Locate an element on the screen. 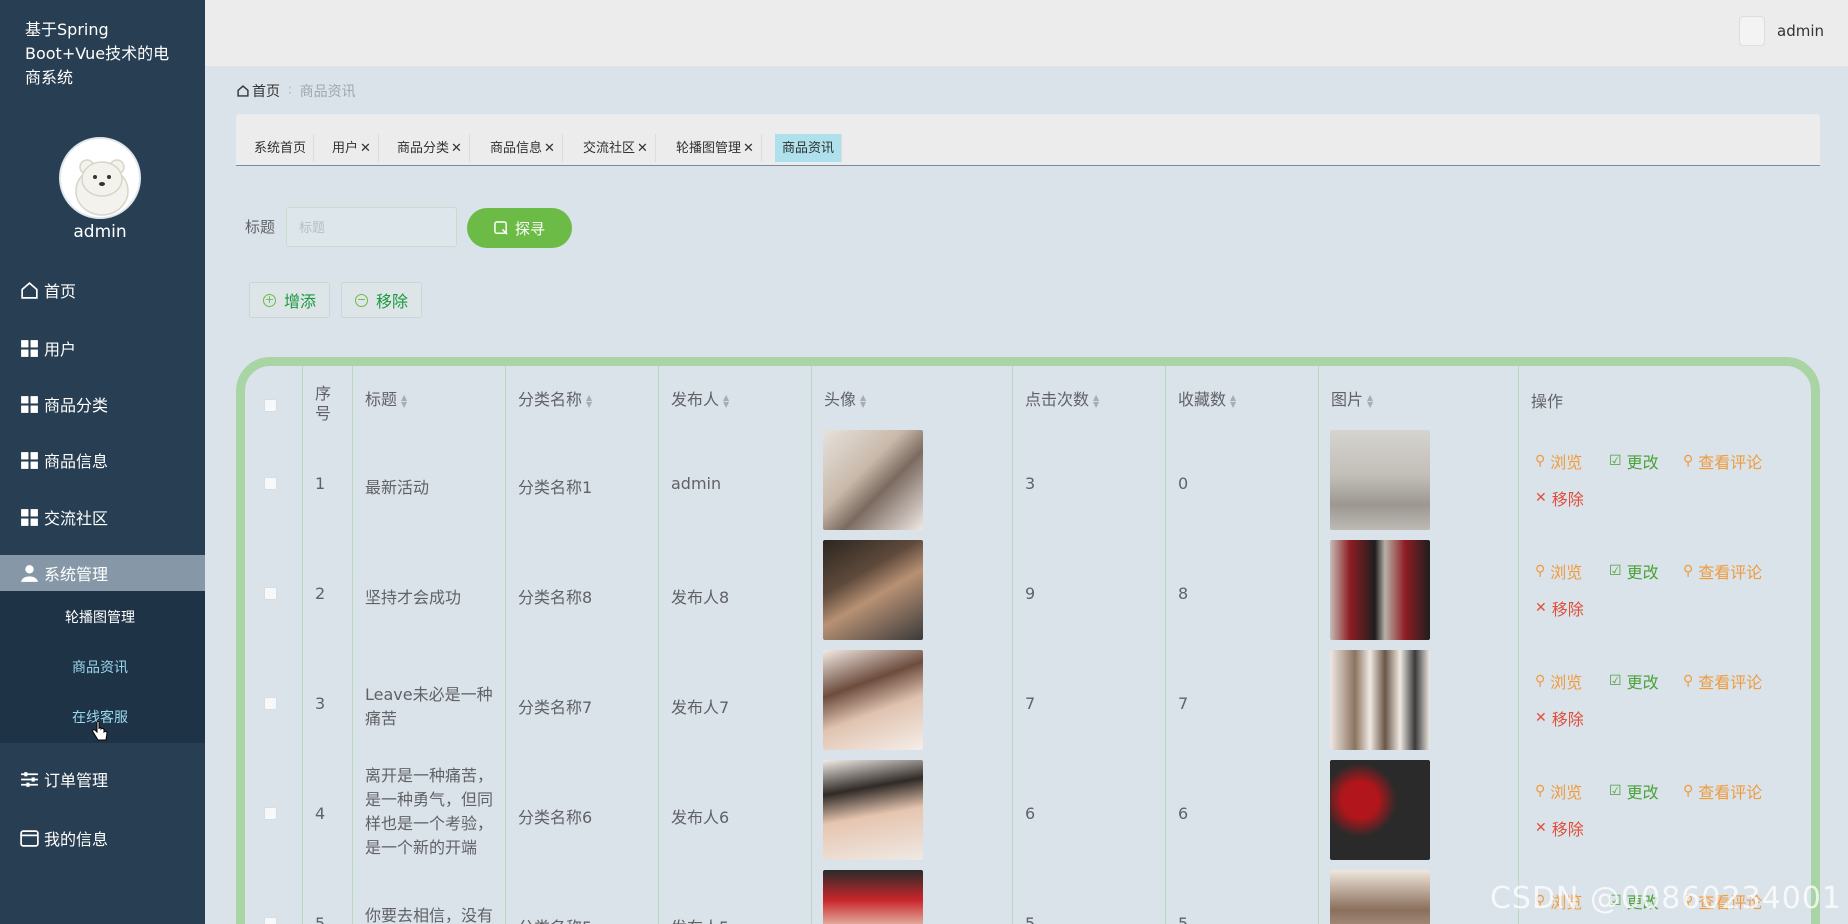 The width and height of the screenshot is (1848, 924). col-header-image: 图片 ▲ ▼ is located at coordinates (1352, 398).